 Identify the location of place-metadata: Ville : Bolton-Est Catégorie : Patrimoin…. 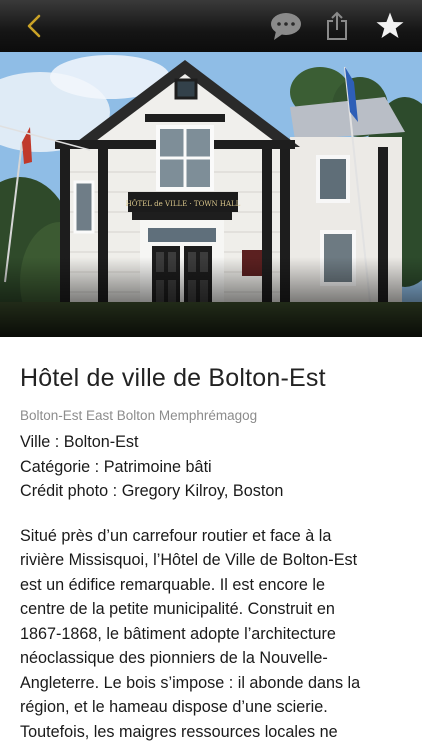
(213, 467).